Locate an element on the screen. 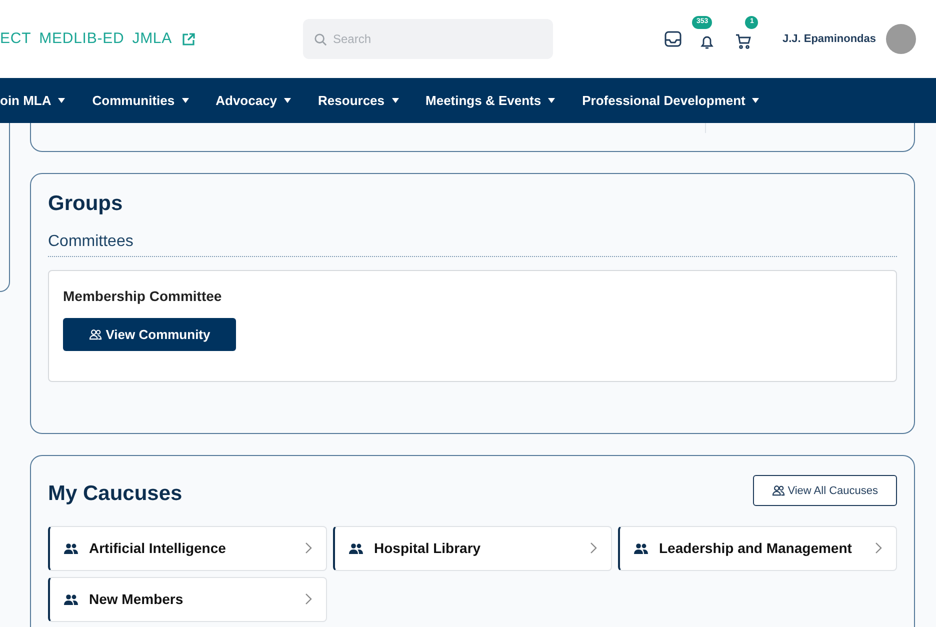 The width and height of the screenshot is (936, 627). section-title: Groups is located at coordinates (86, 204).